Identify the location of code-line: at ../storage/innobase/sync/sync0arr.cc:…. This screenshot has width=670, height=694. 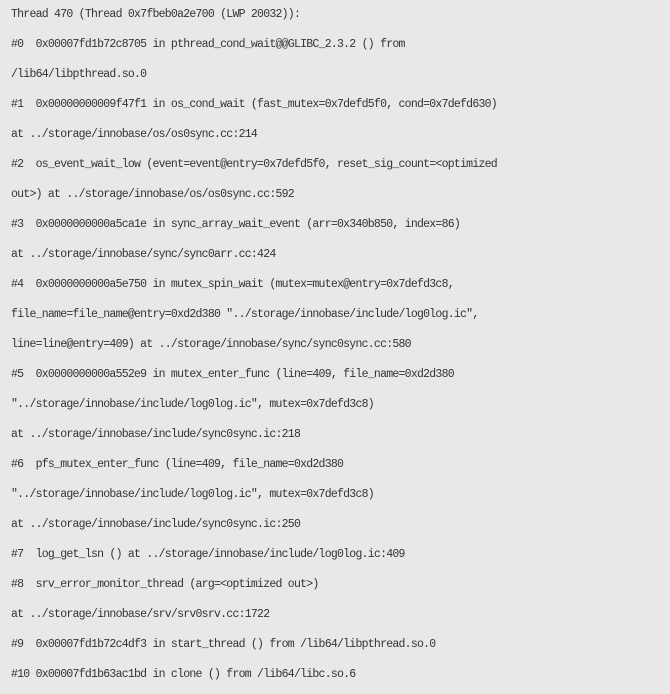
(143, 254).